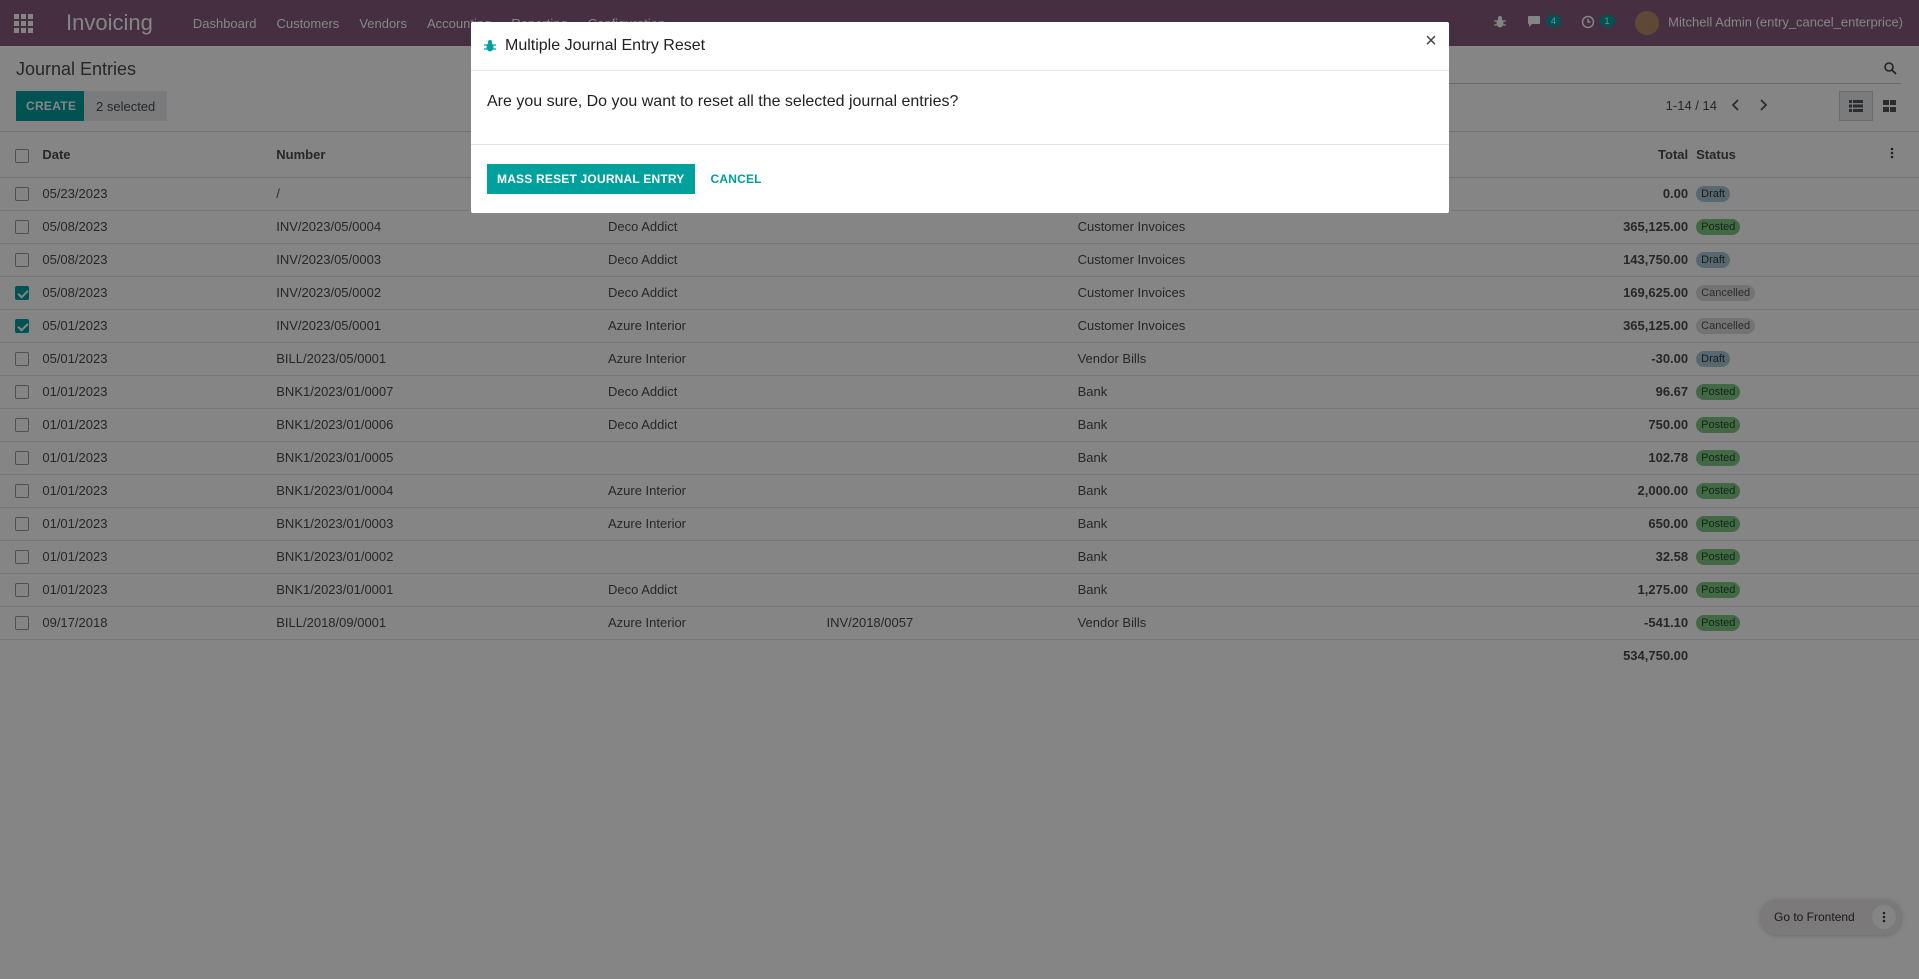  Describe the element at coordinates (1431, 41) in the screenshot. I see `close-icon: ×` at that location.